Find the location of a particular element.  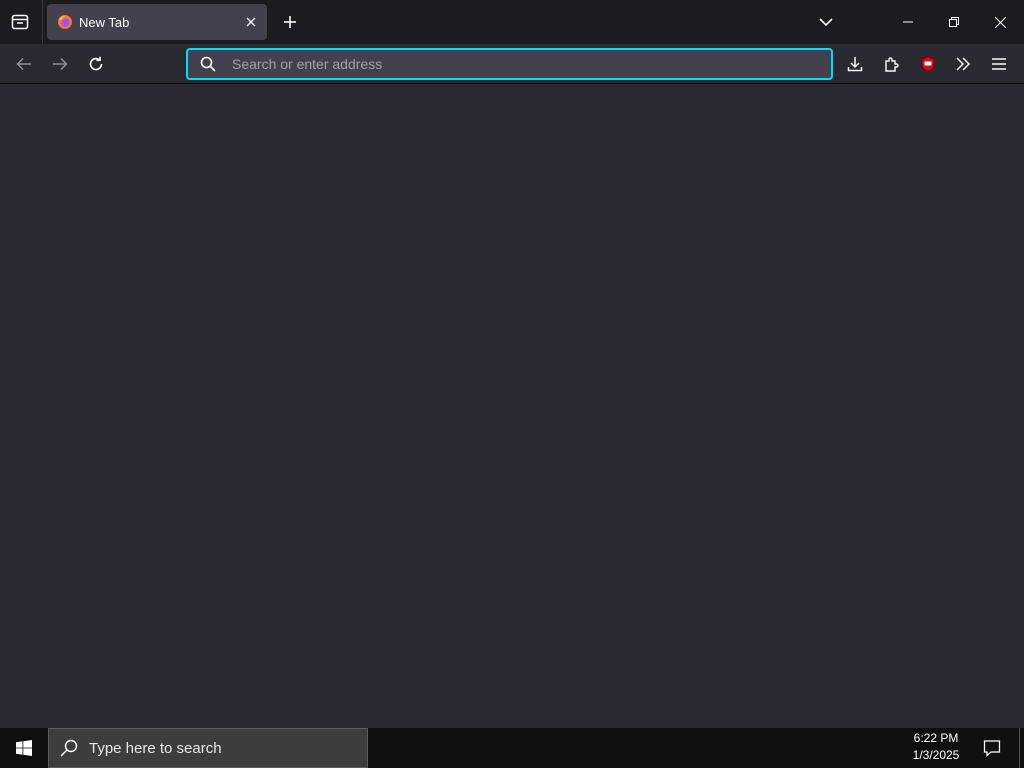

show-desktop-button is located at coordinates (1021, 748).